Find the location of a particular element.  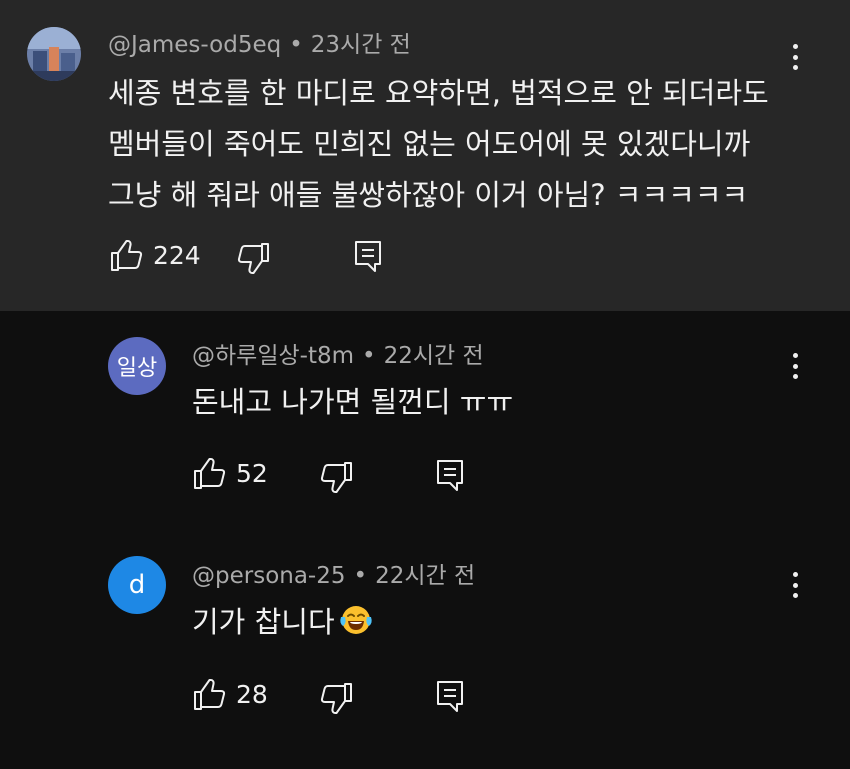

author-handle: @James-od5eq is located at coordinates (194, 45).